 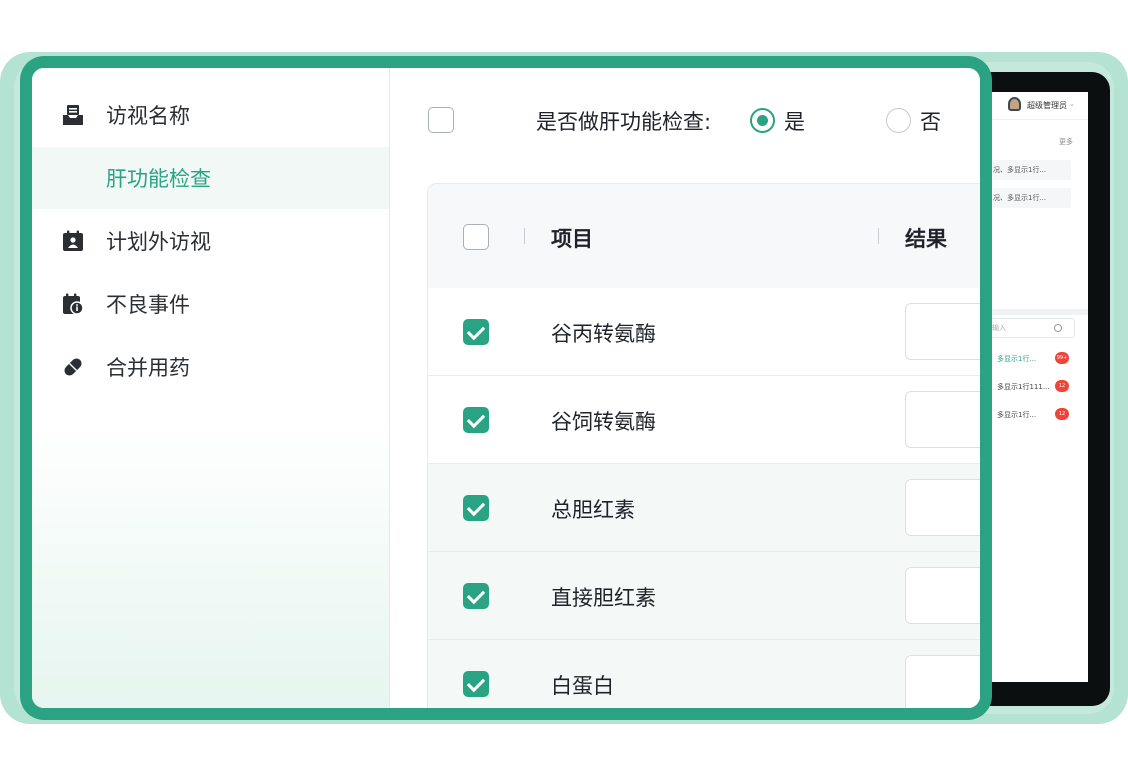 What do you see at coordinates (704, 674) in the screenshot?
I see `table-row: 白蛋白` at bounding box center [704, 674].